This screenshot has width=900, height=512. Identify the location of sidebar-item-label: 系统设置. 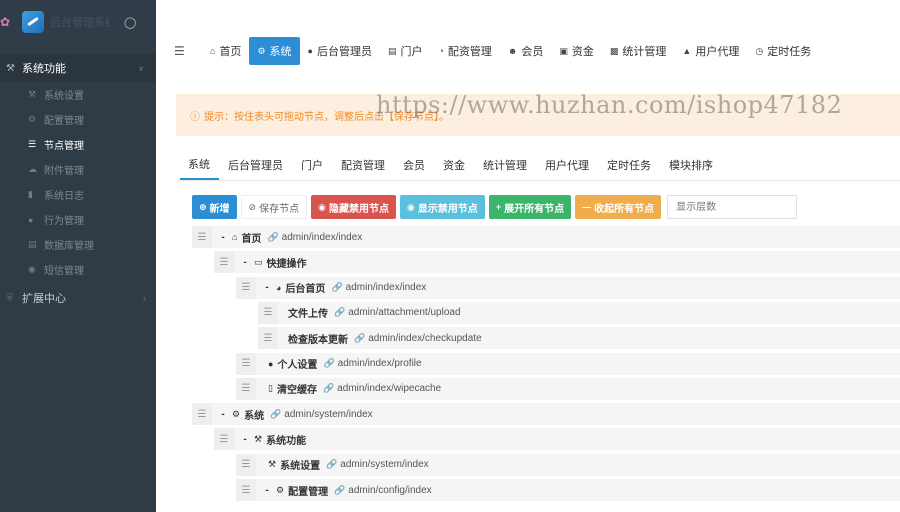
(64, 96).